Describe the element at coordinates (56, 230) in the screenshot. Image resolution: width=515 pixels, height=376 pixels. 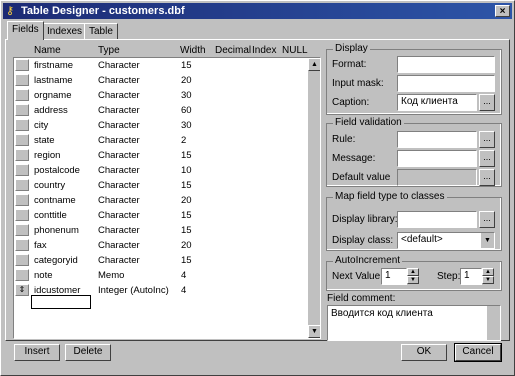
I see `field-name-cell: phonenum` at that location.